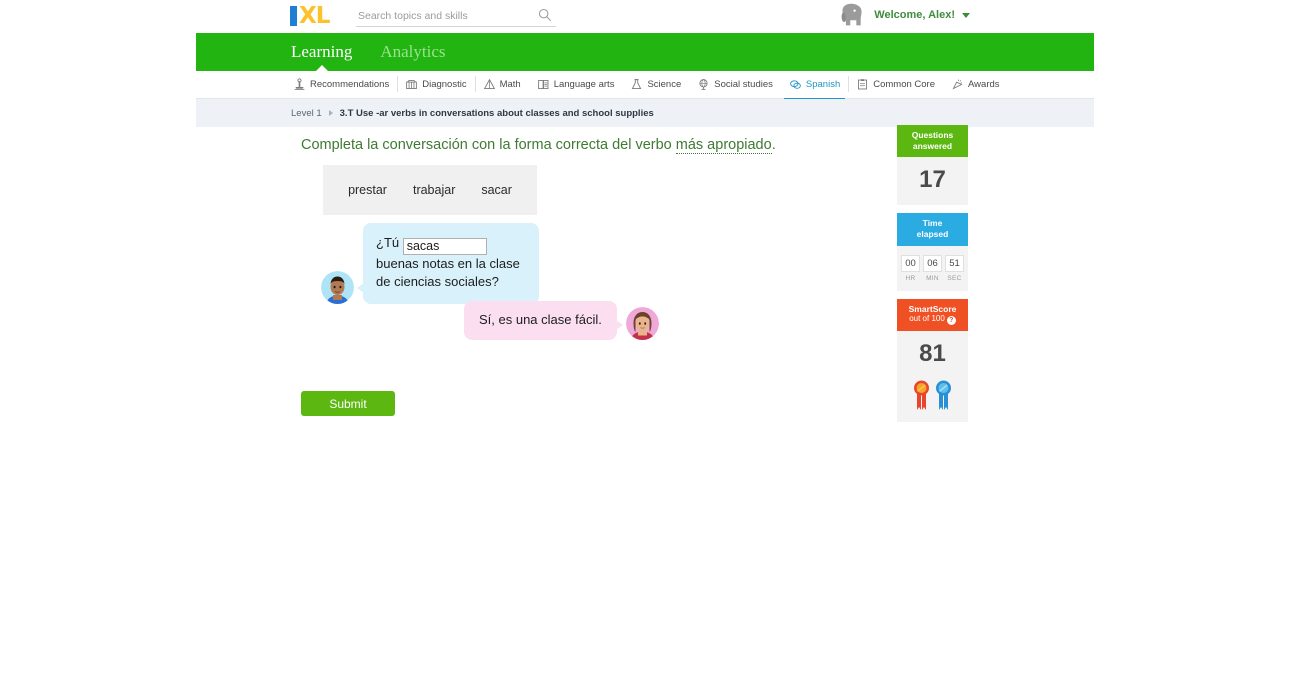 The height and width of the screenshot is (675, 1290). I want to click on science-icon, so click(637, 84).